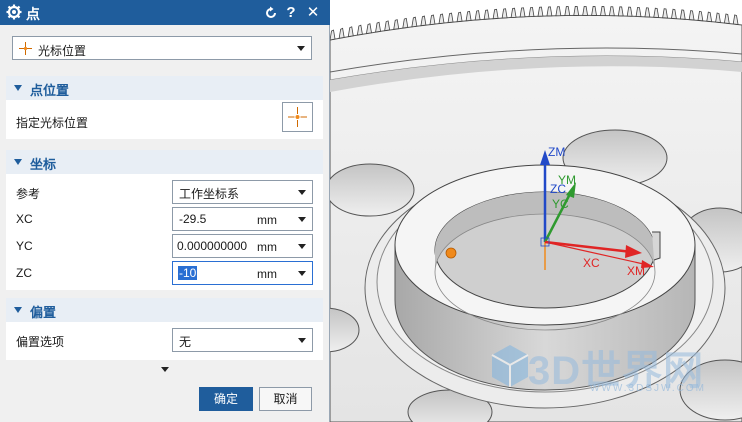  What do you see at coordinates (165, 12) in the screenshot?
I see `dialog-title-bar: 点 ? ✕` at bounding box center [165, 12].